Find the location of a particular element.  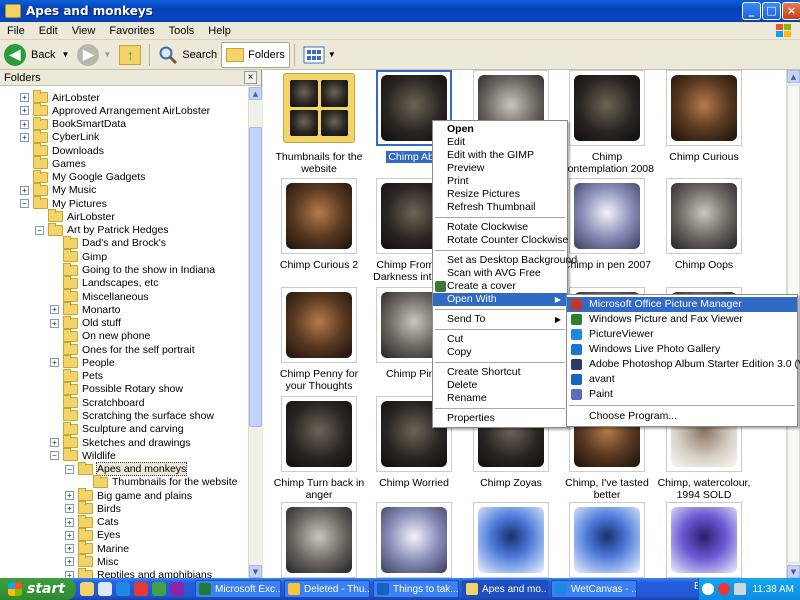

open-with-item: avant is located at coordinates (682, 379).